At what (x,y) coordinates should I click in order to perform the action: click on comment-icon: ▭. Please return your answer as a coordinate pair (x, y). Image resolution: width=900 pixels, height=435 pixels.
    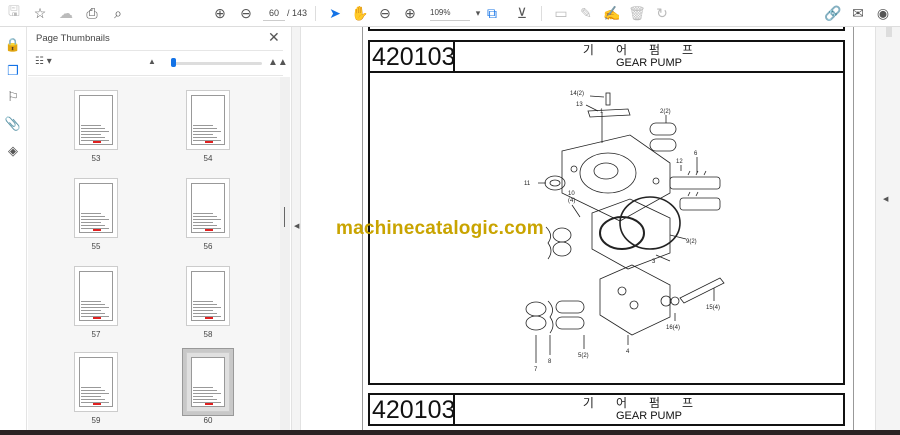
    Looking at the image, I should click on (561, 13).